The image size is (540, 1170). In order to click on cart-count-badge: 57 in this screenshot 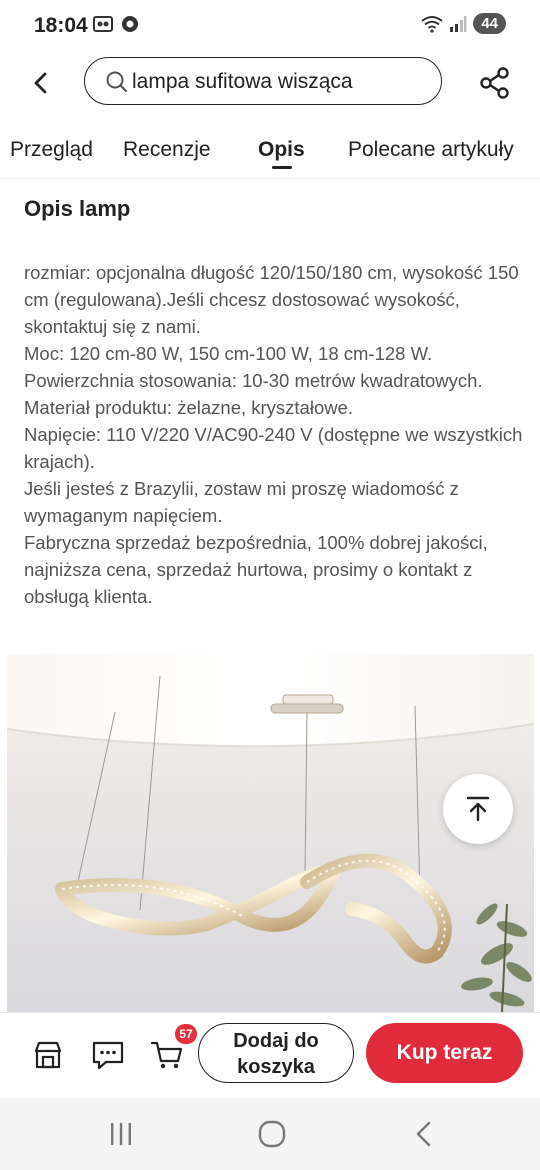, I will do `click(186, 1034)`.